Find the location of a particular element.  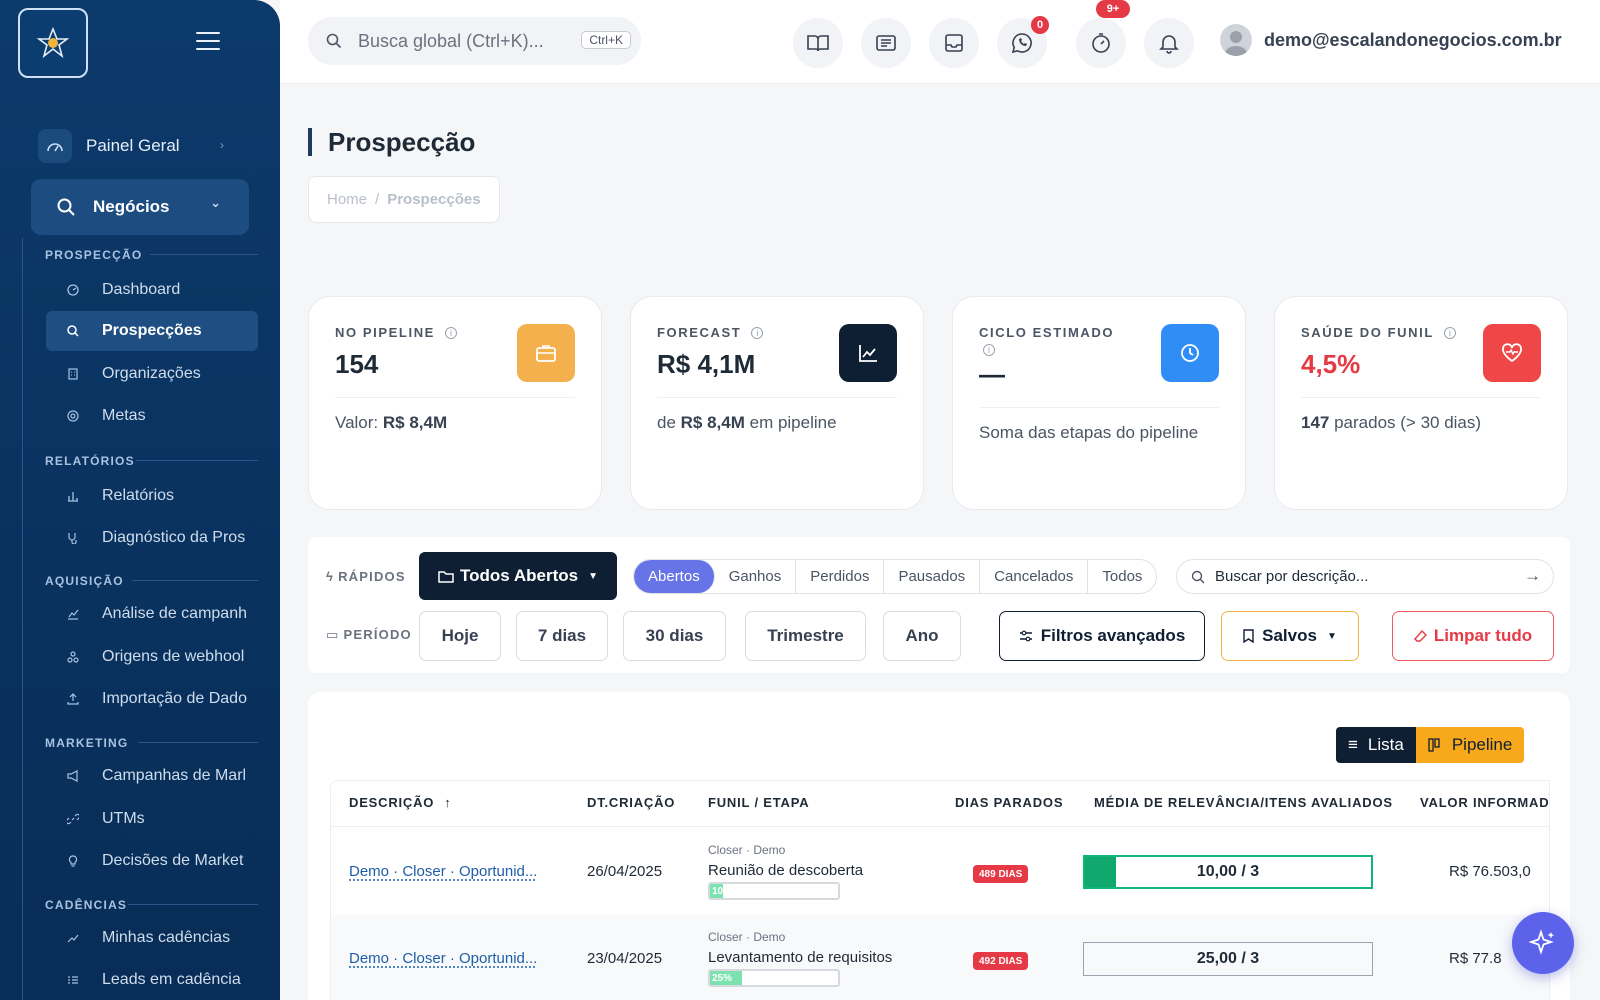

status-tab-pausados: Pausados is located at coordinates (932, 576).